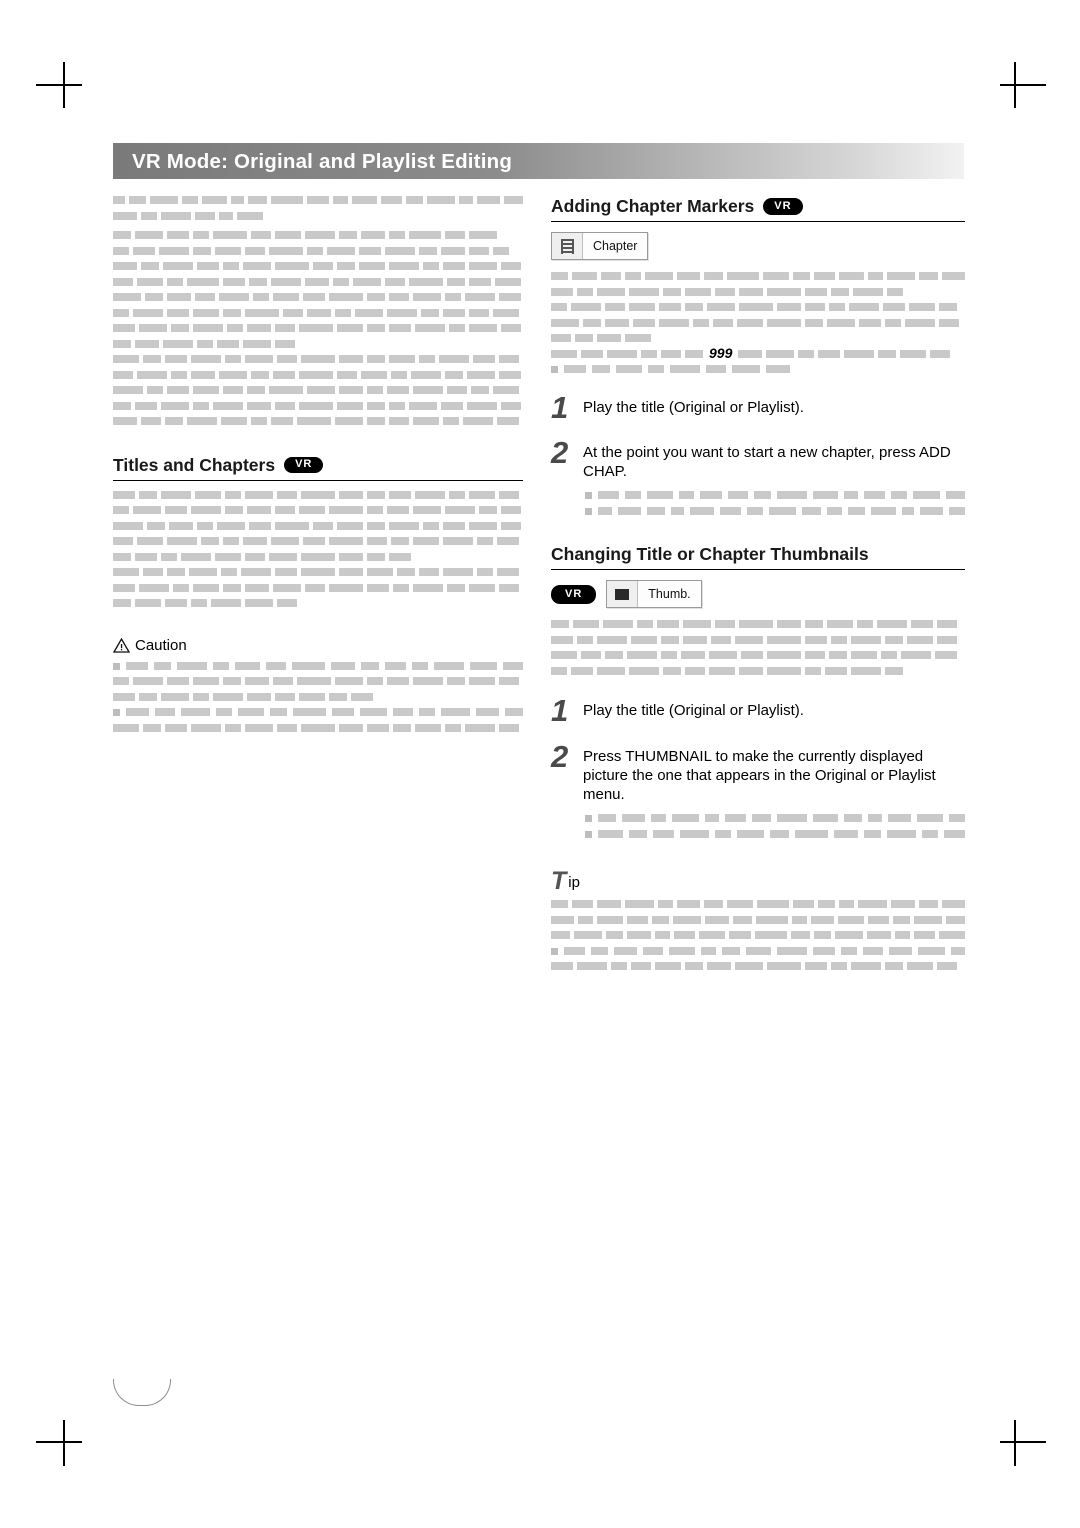 The image size is (1080, 1528). Describe the element at coordinates (1023, 85) in the screenshot. I see `crop-mark-right-edge` at that location.